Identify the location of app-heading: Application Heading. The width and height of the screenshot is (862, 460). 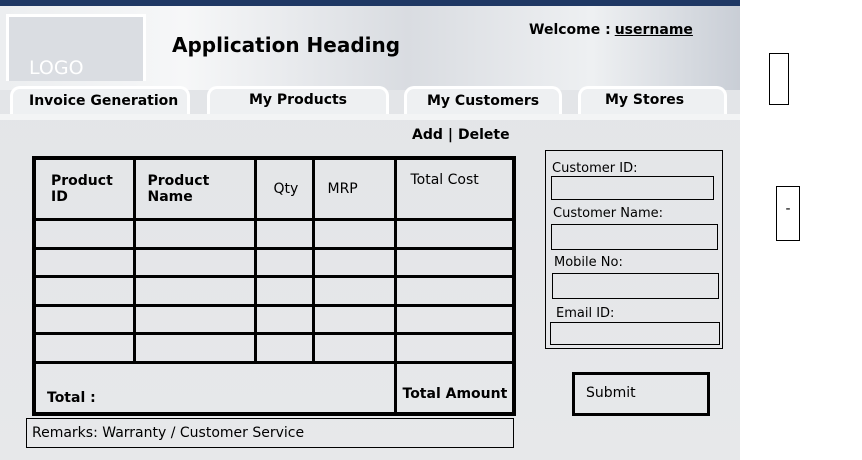
(286, 45).